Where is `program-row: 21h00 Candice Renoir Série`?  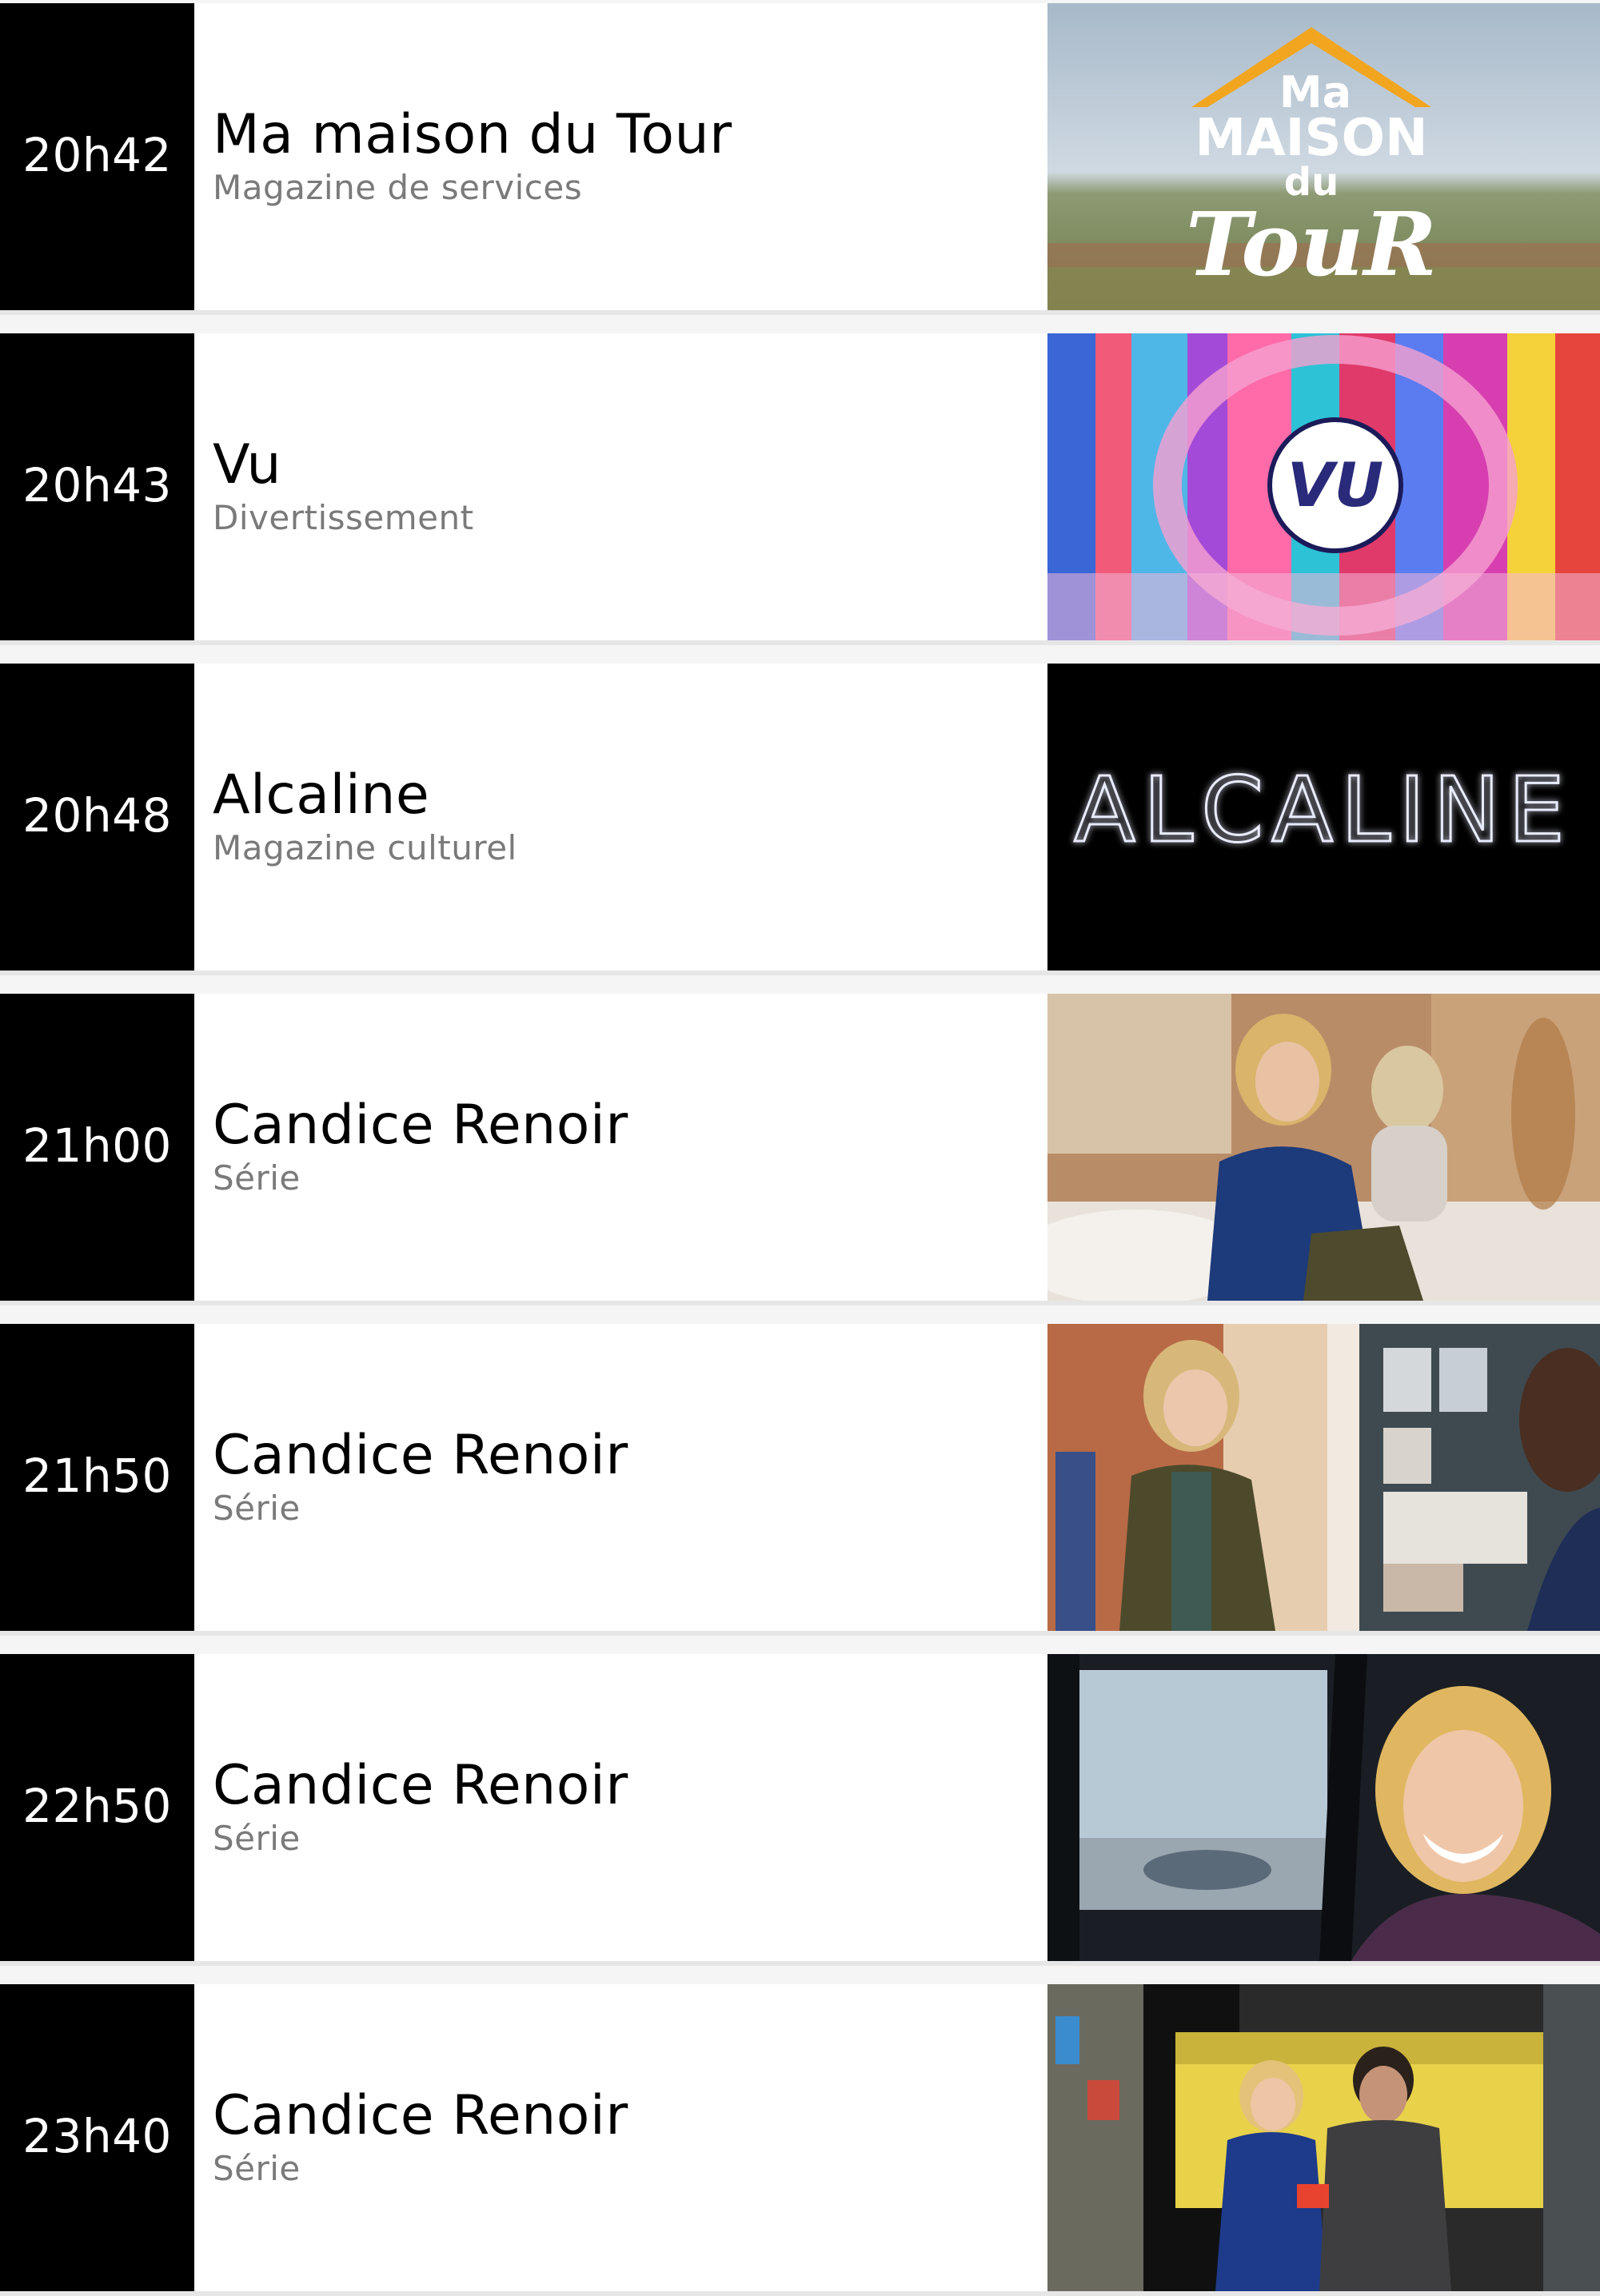 program-row: 21h00 Candice Renoir Série is located at coordinates (800, 1149).